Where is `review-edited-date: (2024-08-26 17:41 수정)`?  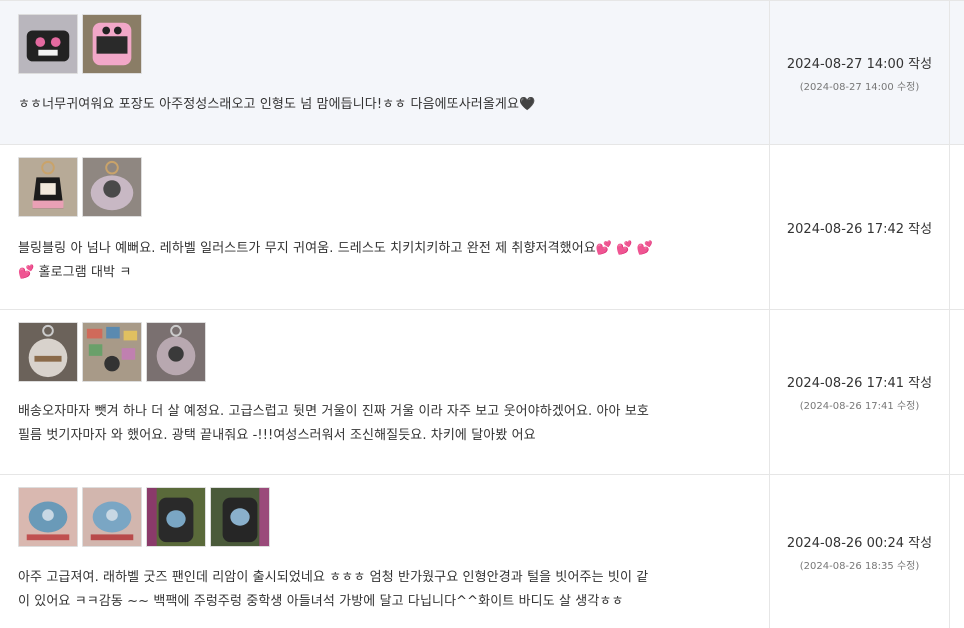 review-edited-date: (2024-08-26 17:41 수정) is located at coordinates (859, 406).